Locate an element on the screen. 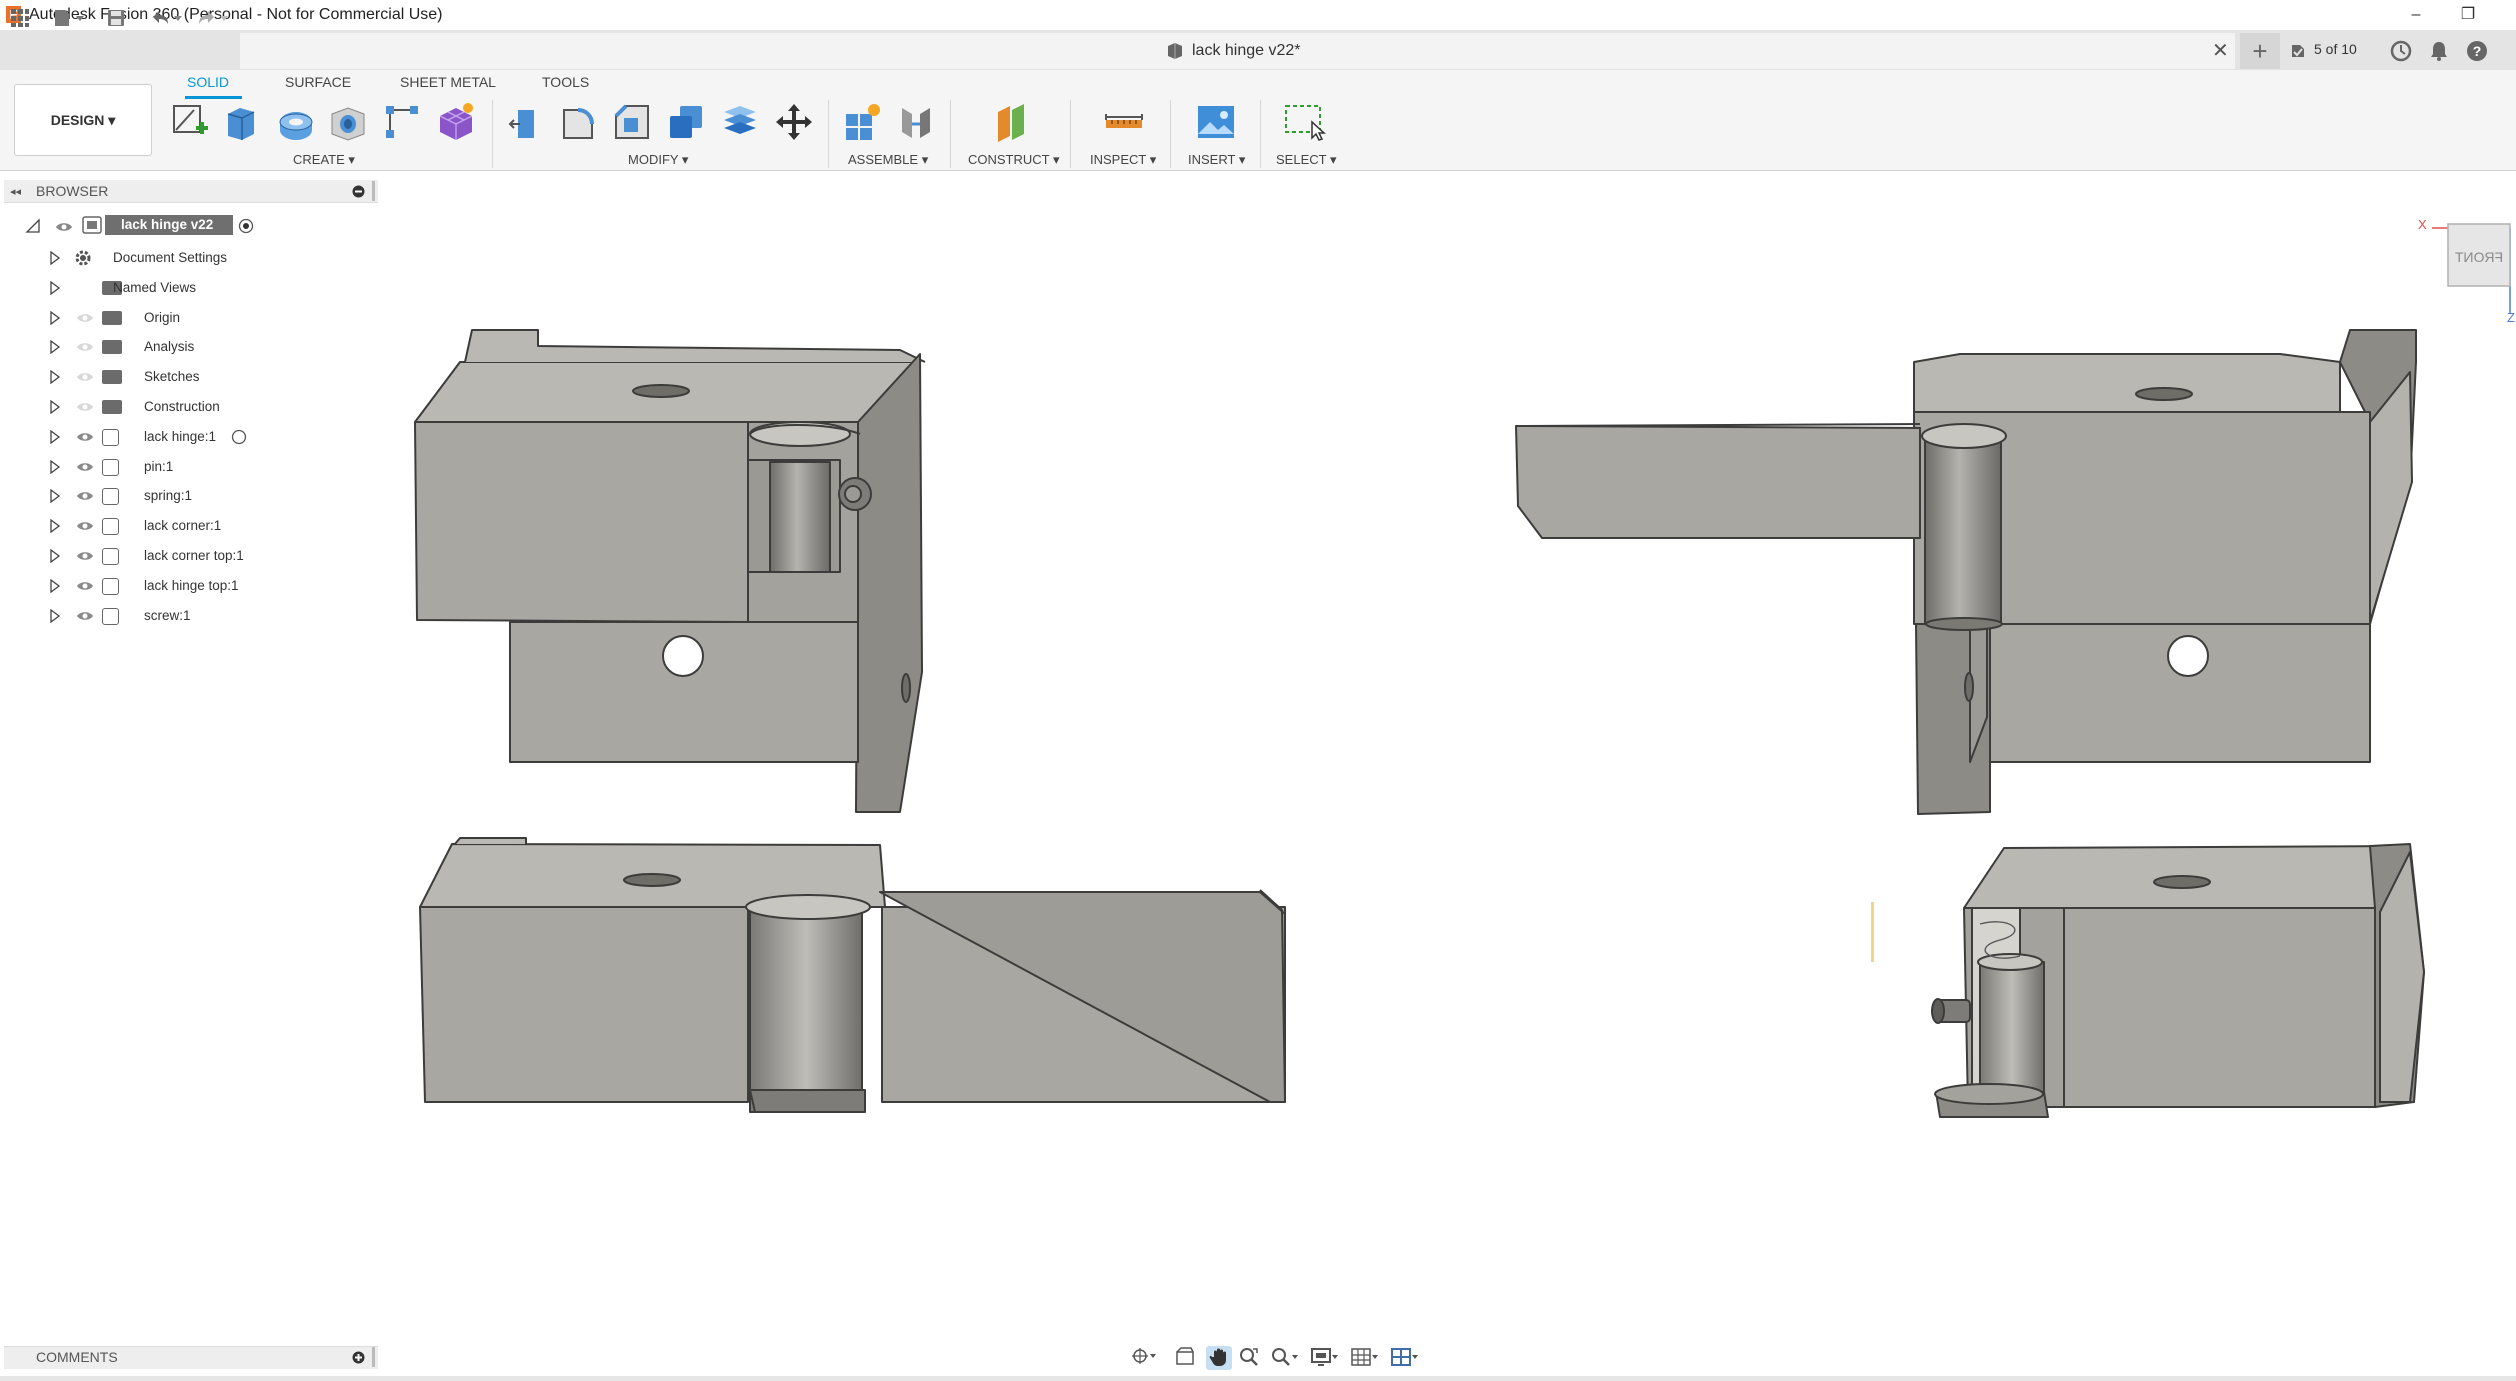  insert-menu: INSERT ▾ is located at coordinates (1216, 160).